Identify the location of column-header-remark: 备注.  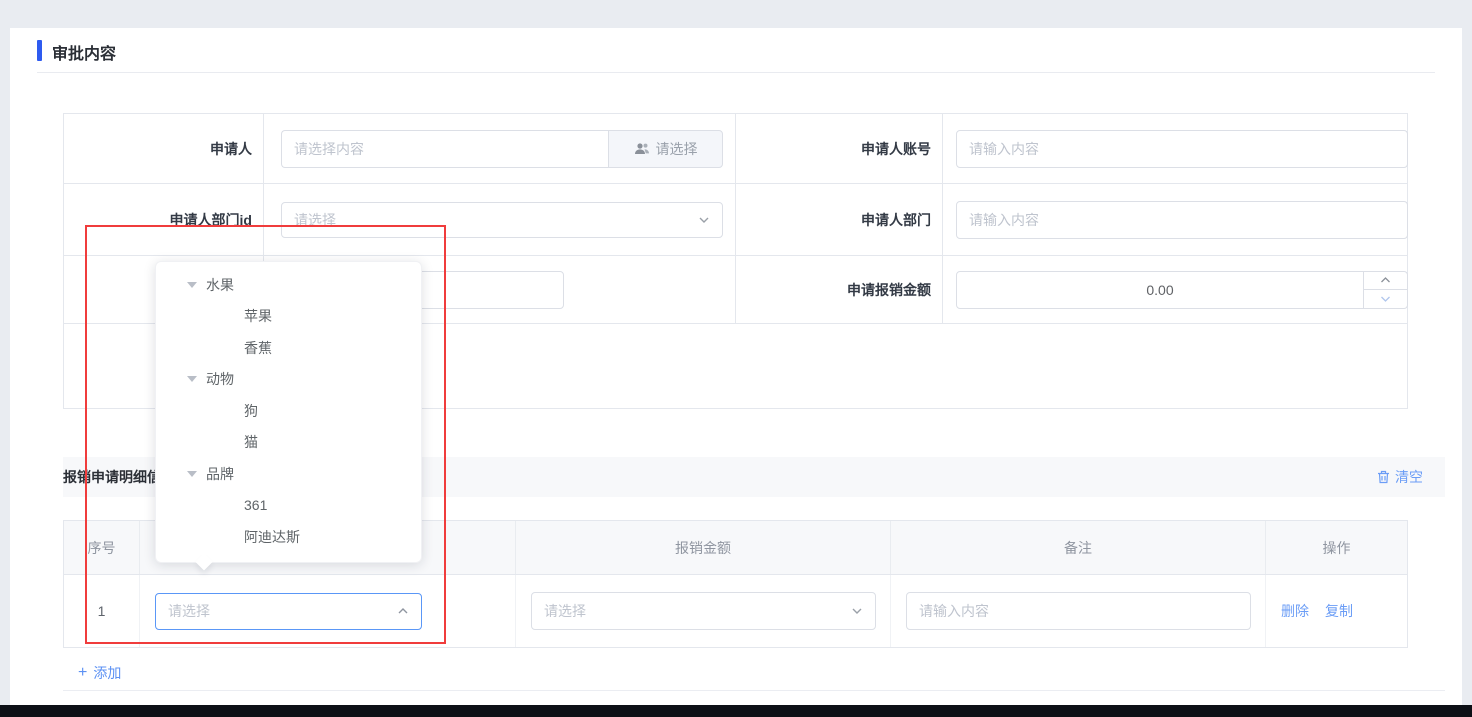
(1078, 547).